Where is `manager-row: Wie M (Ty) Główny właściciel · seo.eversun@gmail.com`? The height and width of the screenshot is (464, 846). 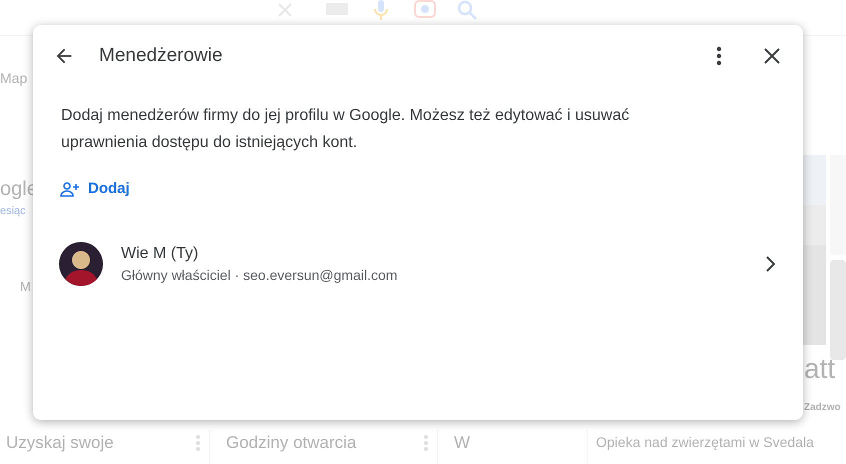 manager-row: Wie M (Ty) Główny właściciel · seo.eversun@gmail.com is located at coordinates (418, 264).